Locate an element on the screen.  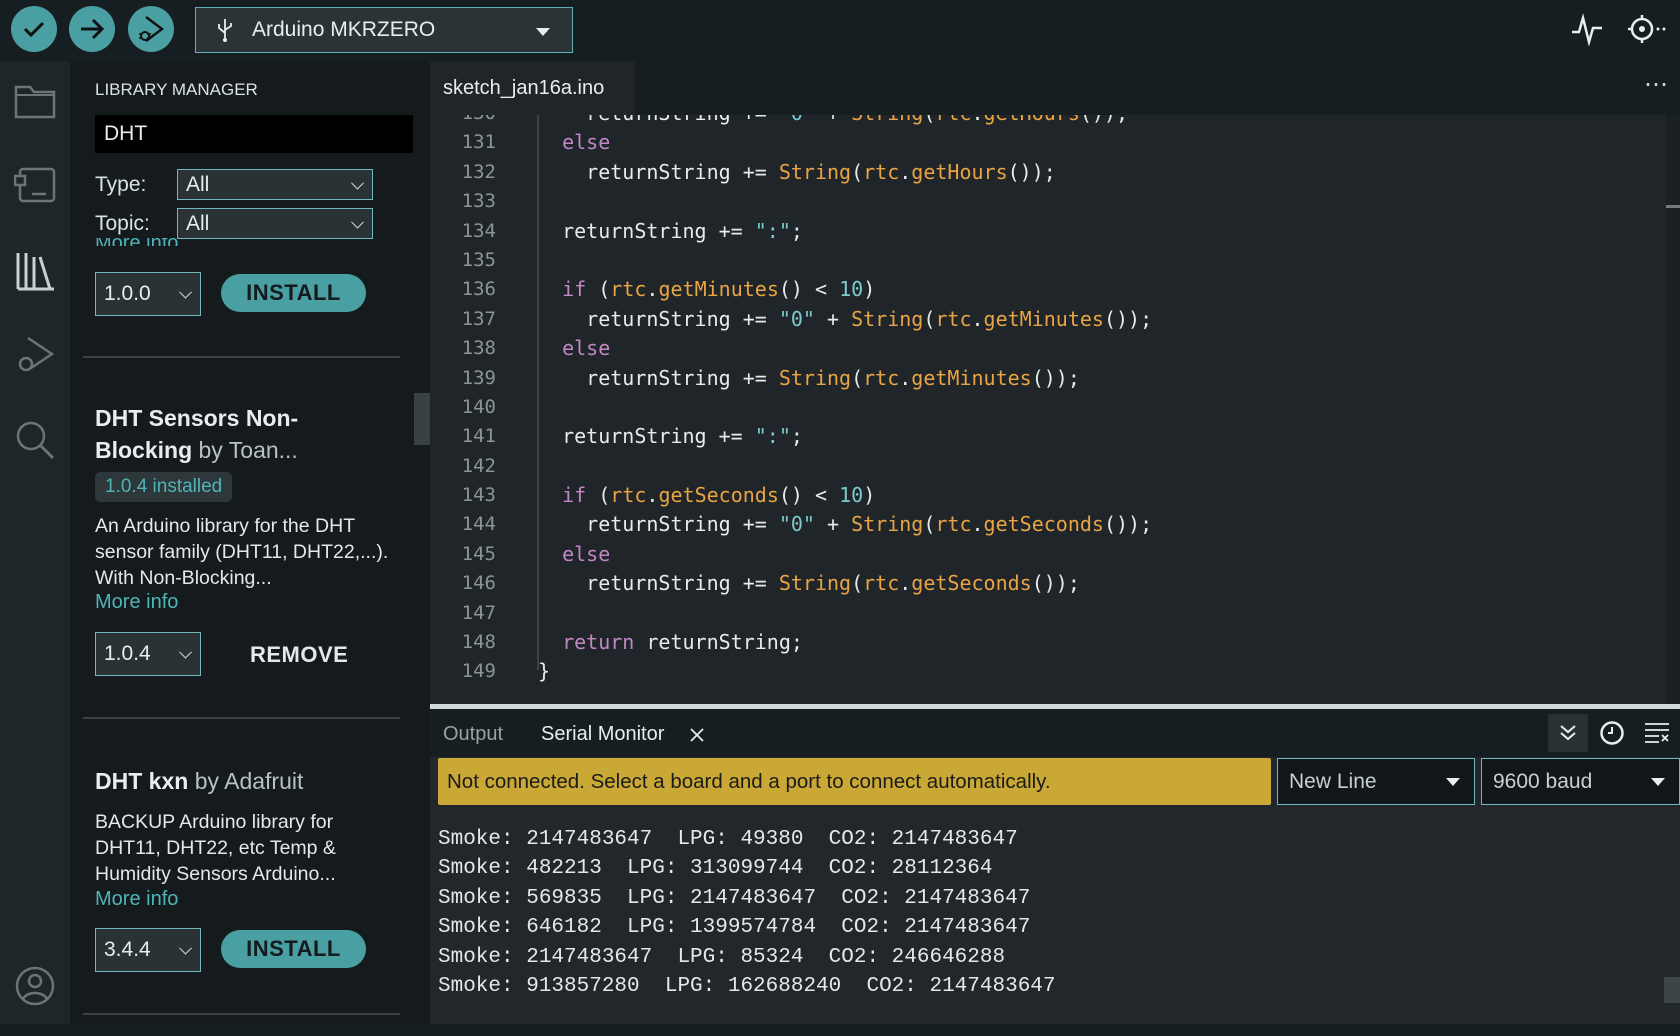
tab-sketch: sketch_jan16a.ino is located at coordinates (532, 88).